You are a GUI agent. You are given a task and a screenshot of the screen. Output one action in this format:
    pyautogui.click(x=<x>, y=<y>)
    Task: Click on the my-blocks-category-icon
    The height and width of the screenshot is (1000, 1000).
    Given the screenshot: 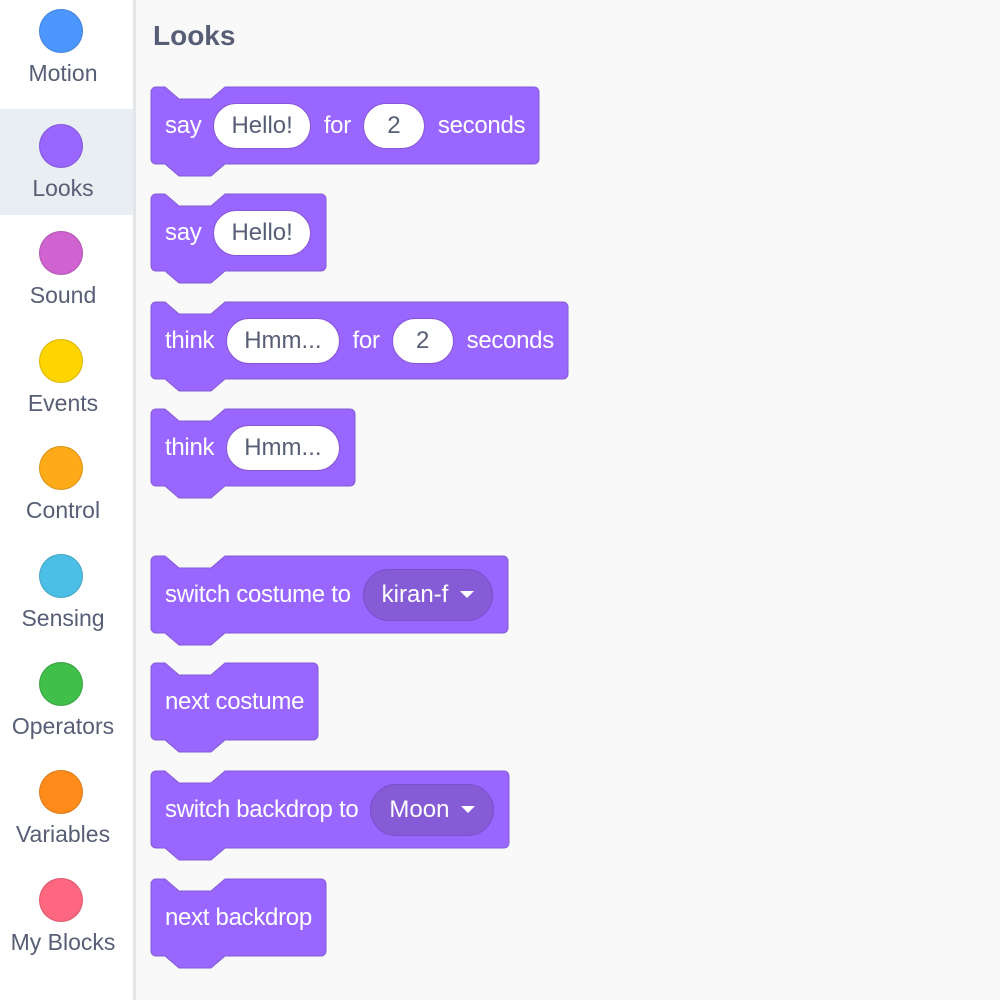 What is the action you would take?
    pyautogui.click(x=61, y=900)
    